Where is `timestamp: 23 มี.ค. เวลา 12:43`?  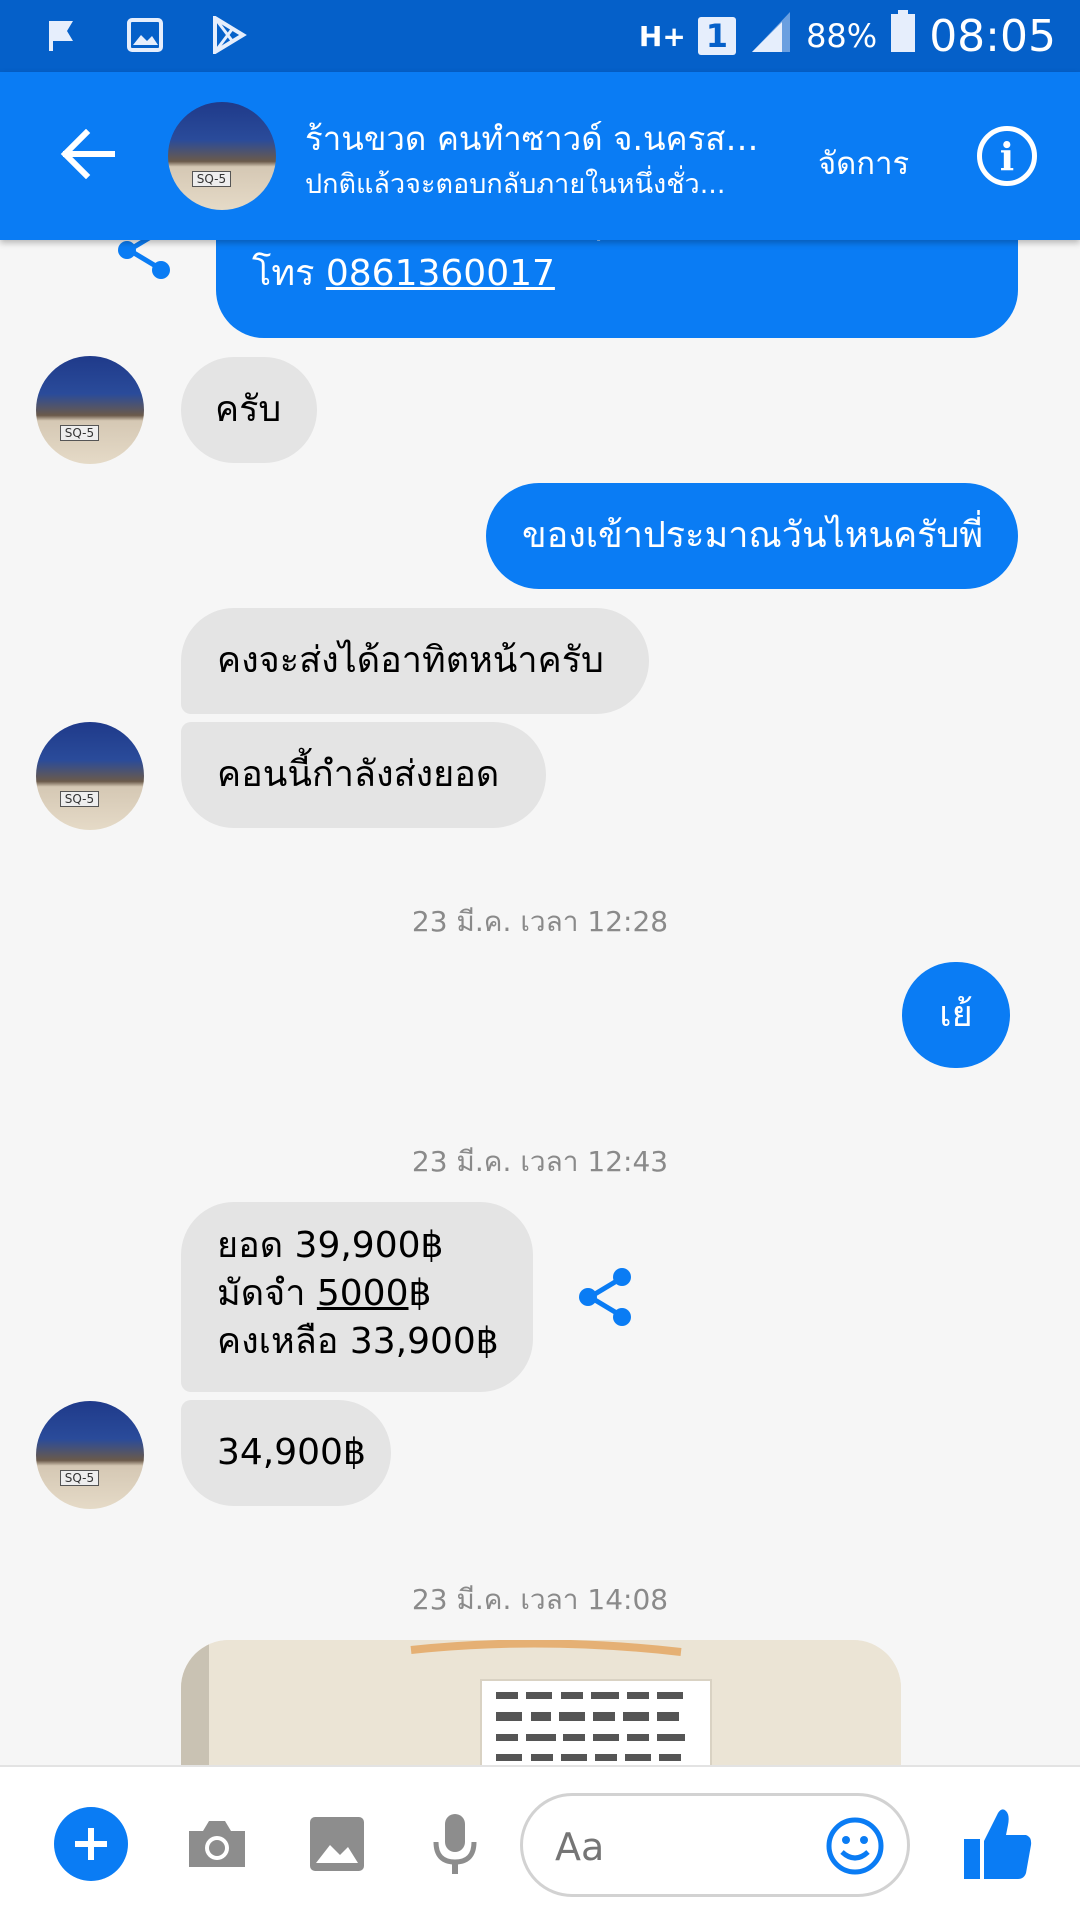
timestamp: 23 มี.ค. เวลา 12:43 is located at coordinates (540, 1161).